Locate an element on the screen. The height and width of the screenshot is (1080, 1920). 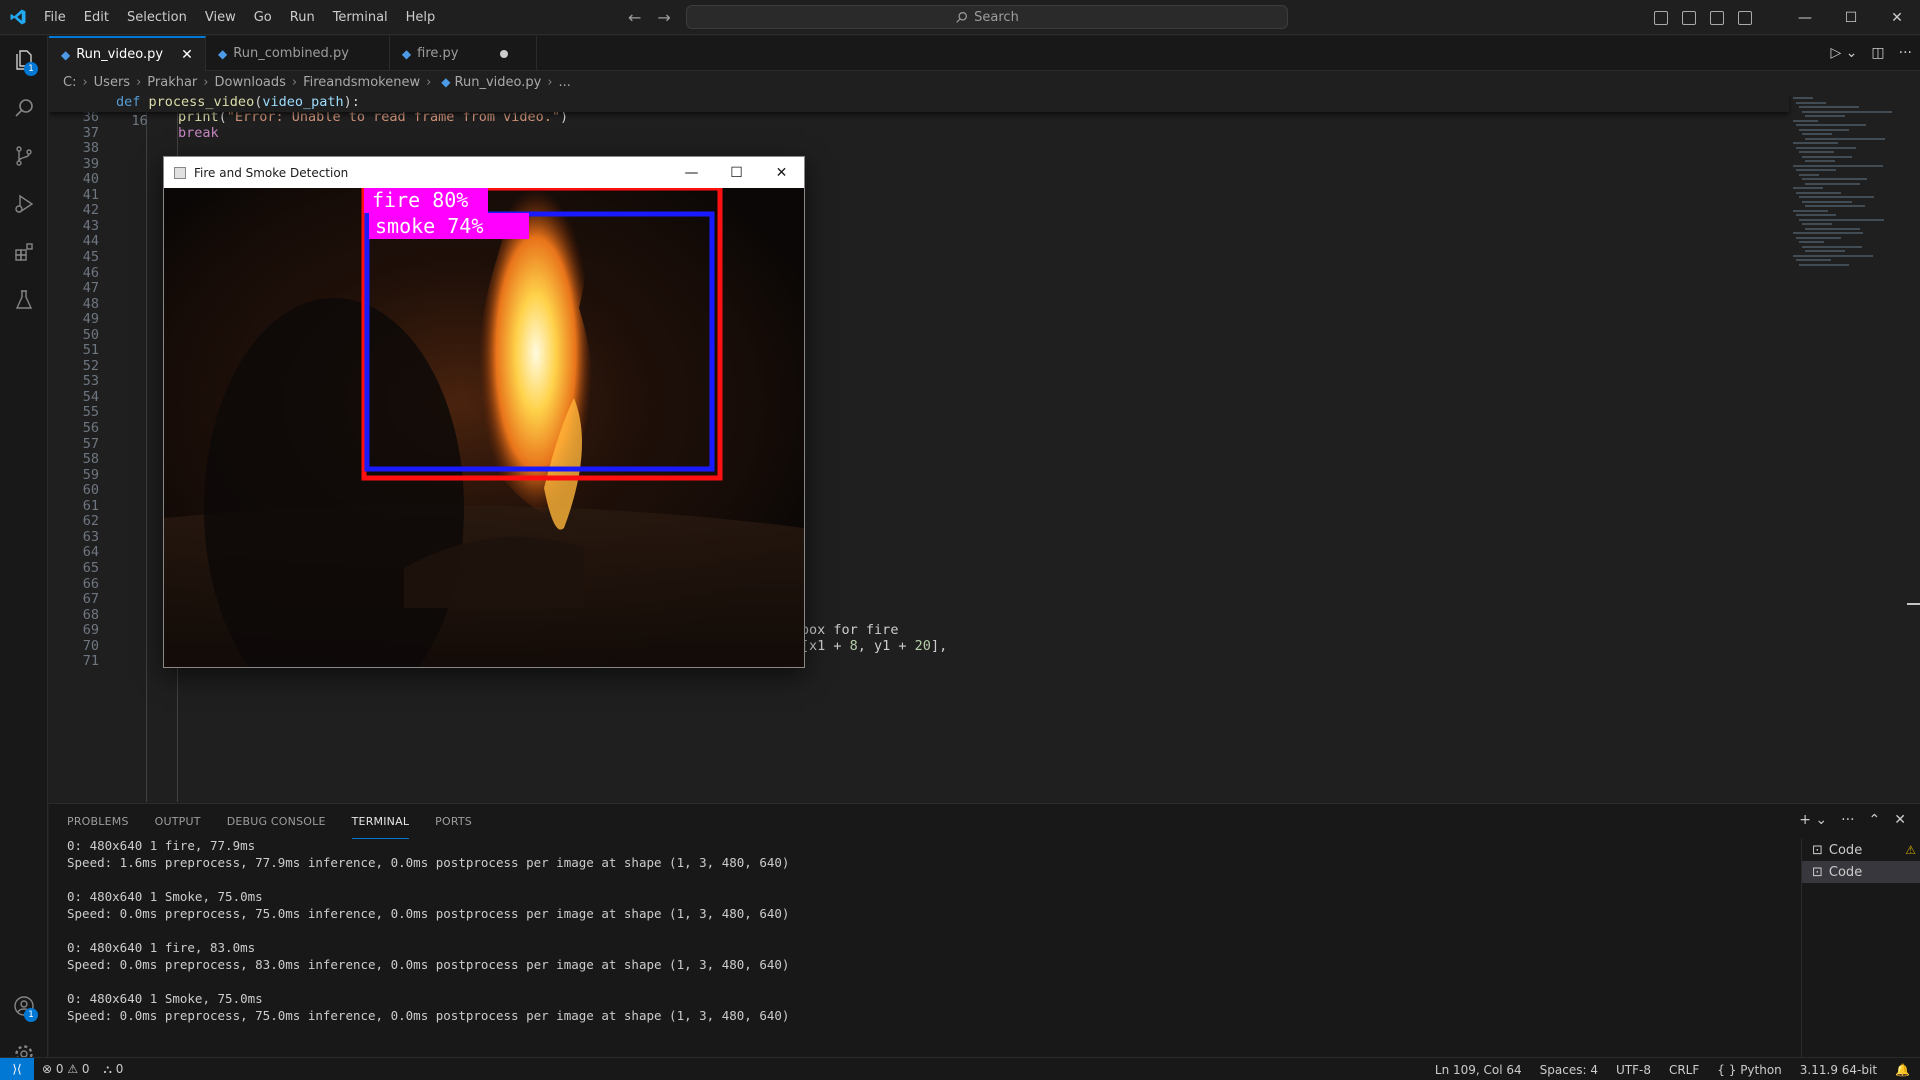
menu-terminal: Terminal is located at coordinates (360, 17).